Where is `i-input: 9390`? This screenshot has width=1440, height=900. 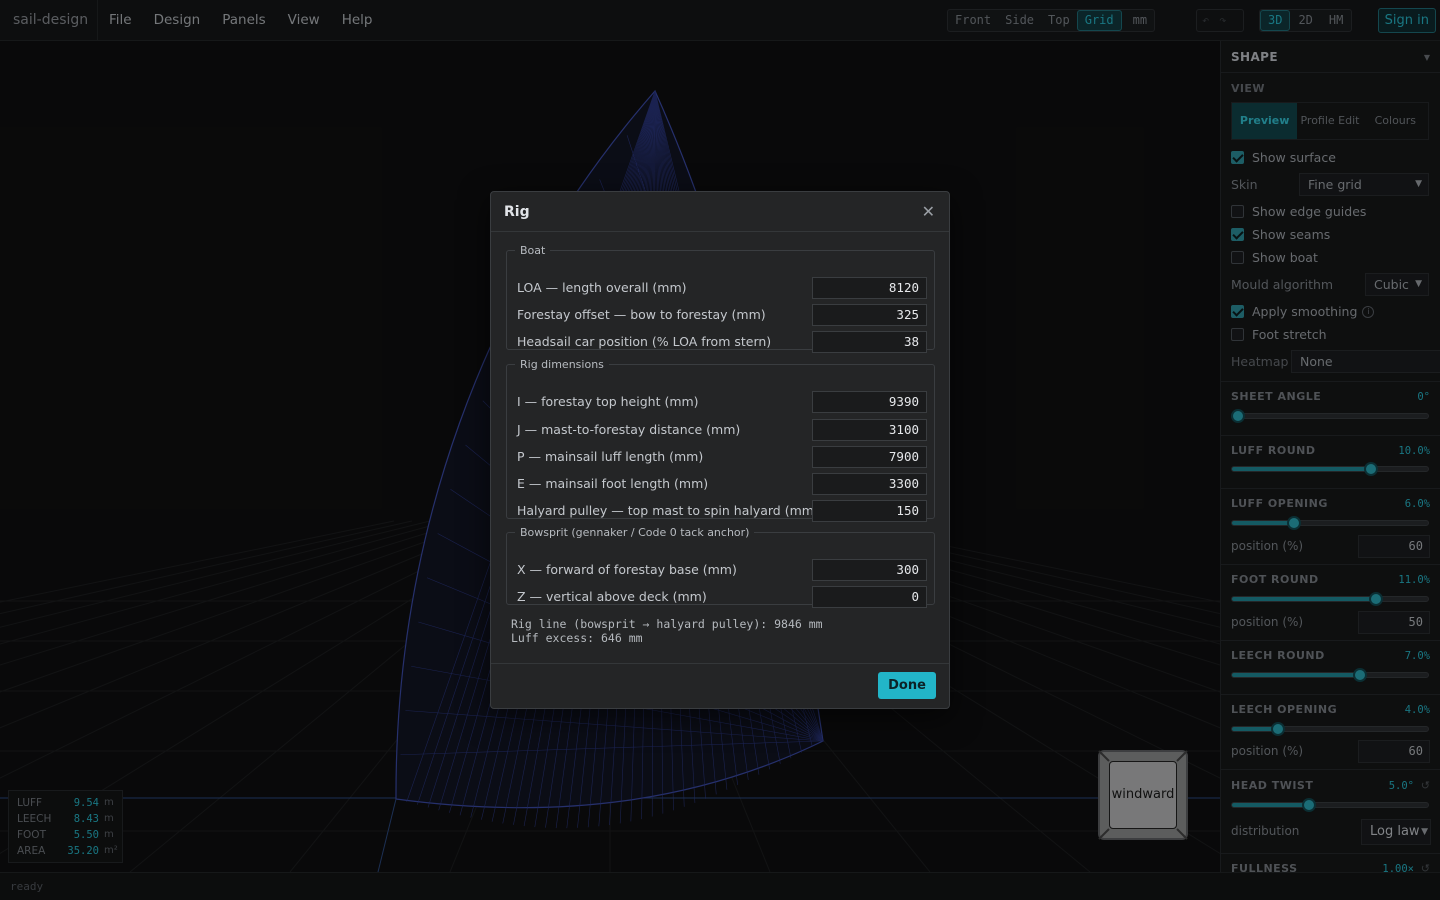 i-input: 9390 is located at coordinates (869, 402).